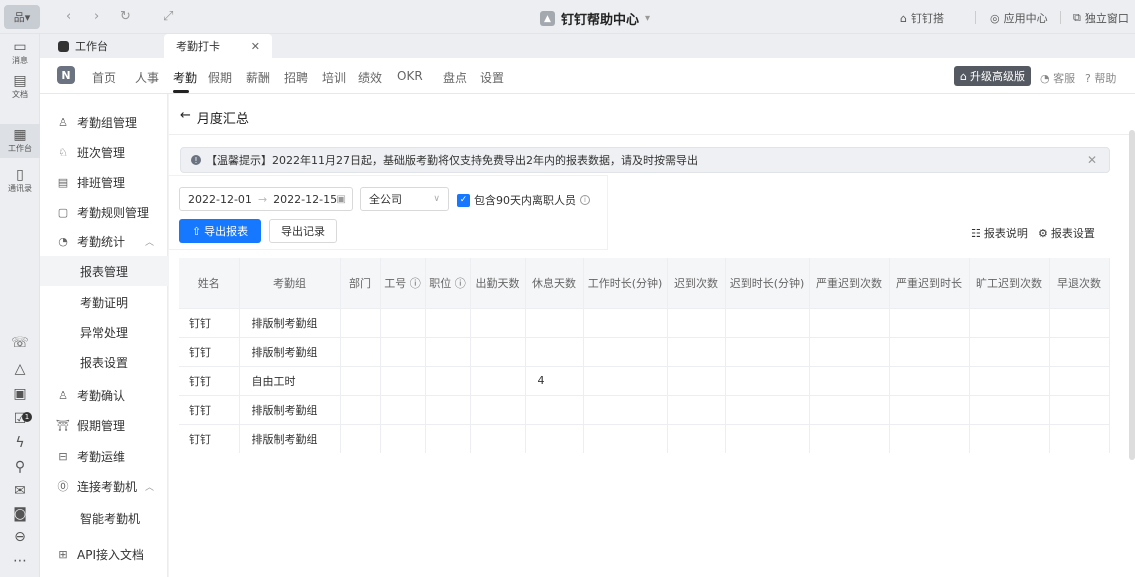  What do you see at coordinates (104, 486) in the screenshot?
I see `sidebar-item-device: ⓪ 连接考勤机 ︿` at bounding box center [104, 486].